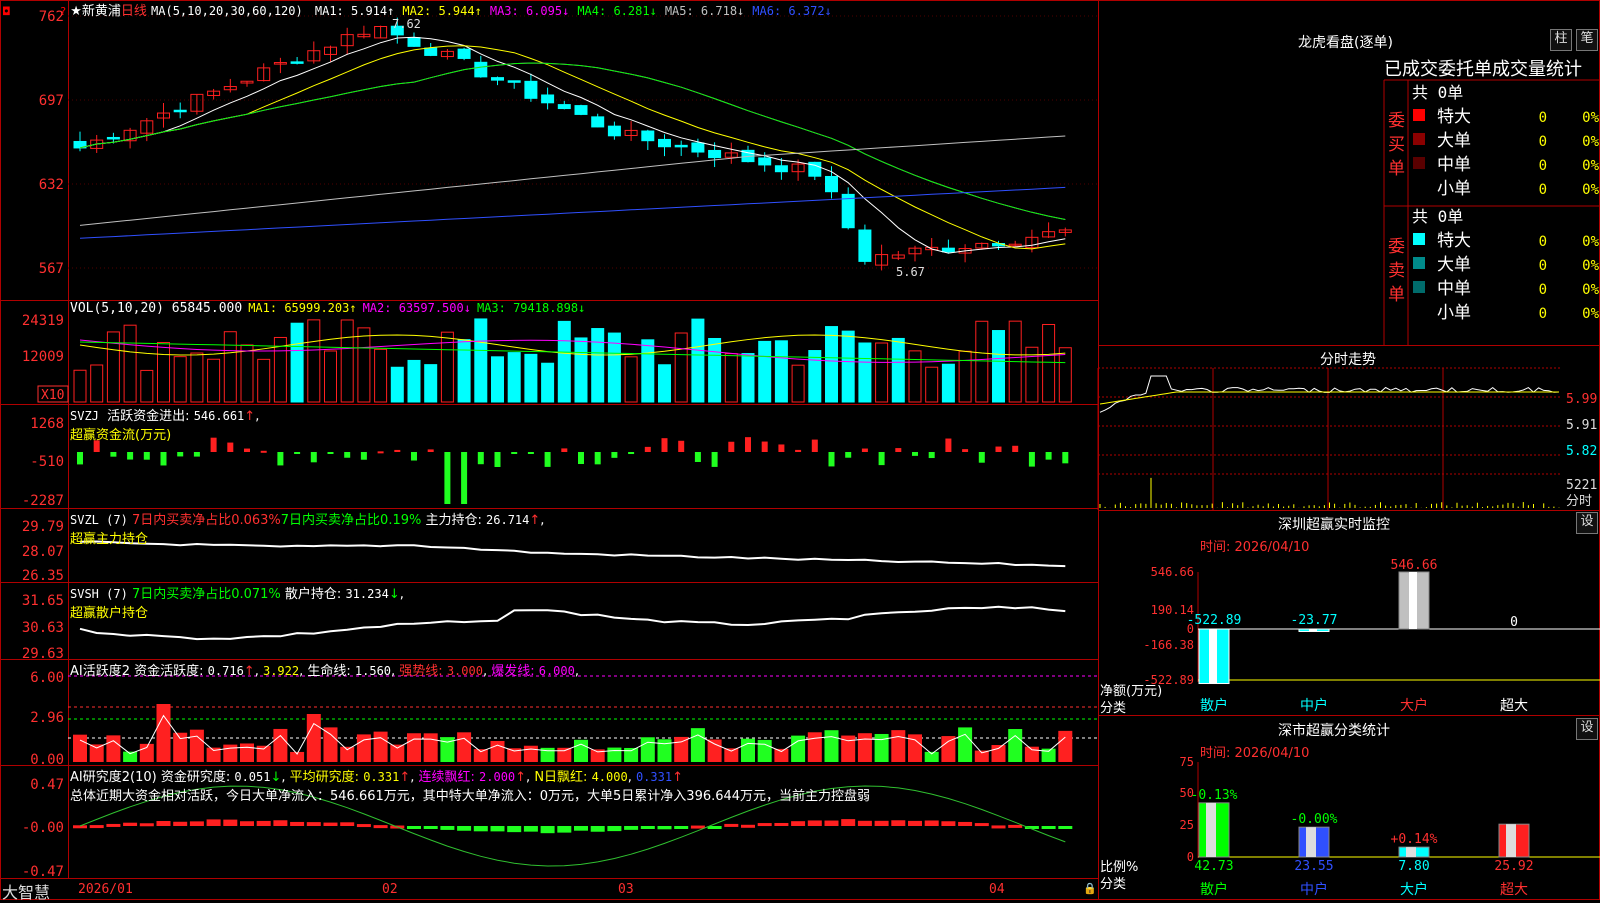 The image size is (1600, 903). What do you see at coordinates (43, 872) in the screenshot?
I see `ai-research-y-tick: -0.47` at bounding box center [43, 872].